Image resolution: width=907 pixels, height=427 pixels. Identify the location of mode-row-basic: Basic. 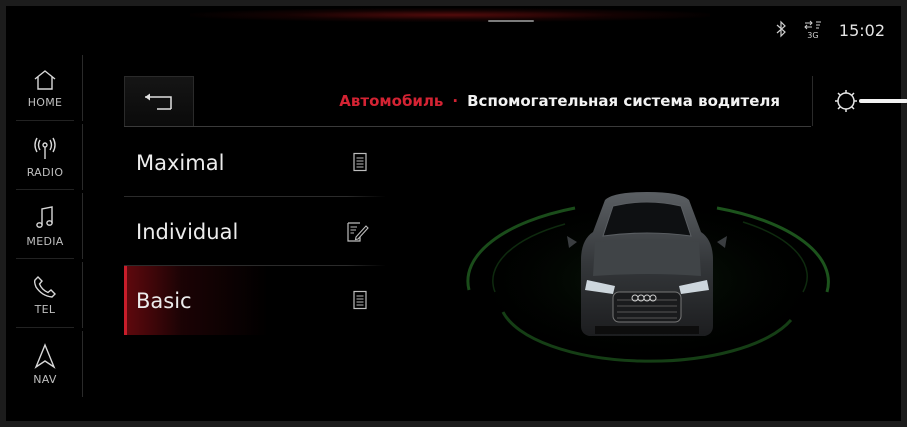
(255, 300).